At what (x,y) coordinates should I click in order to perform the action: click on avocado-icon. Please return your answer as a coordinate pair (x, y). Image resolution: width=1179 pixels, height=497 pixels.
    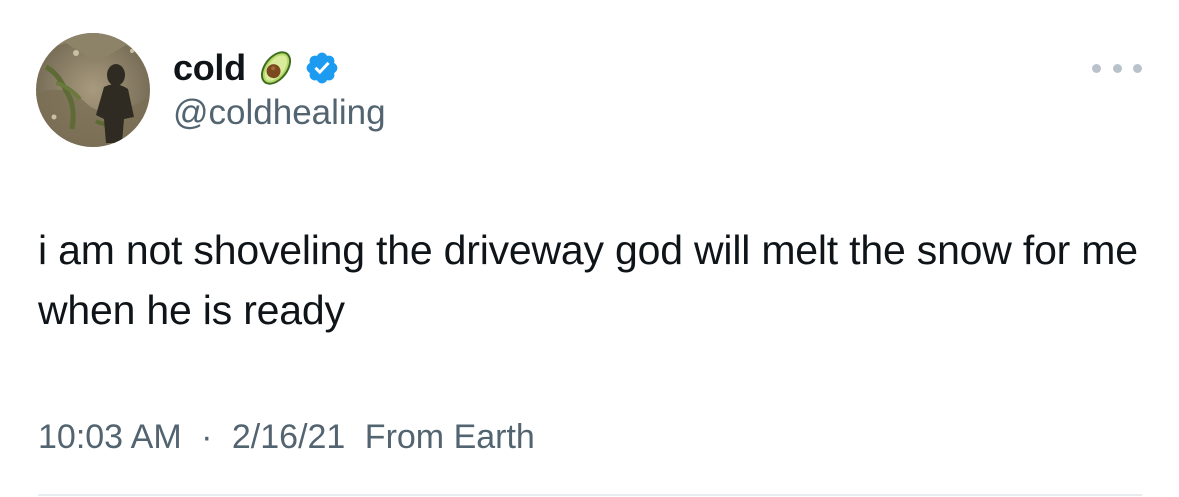
    Looking at the image, I should click on (276, 68).